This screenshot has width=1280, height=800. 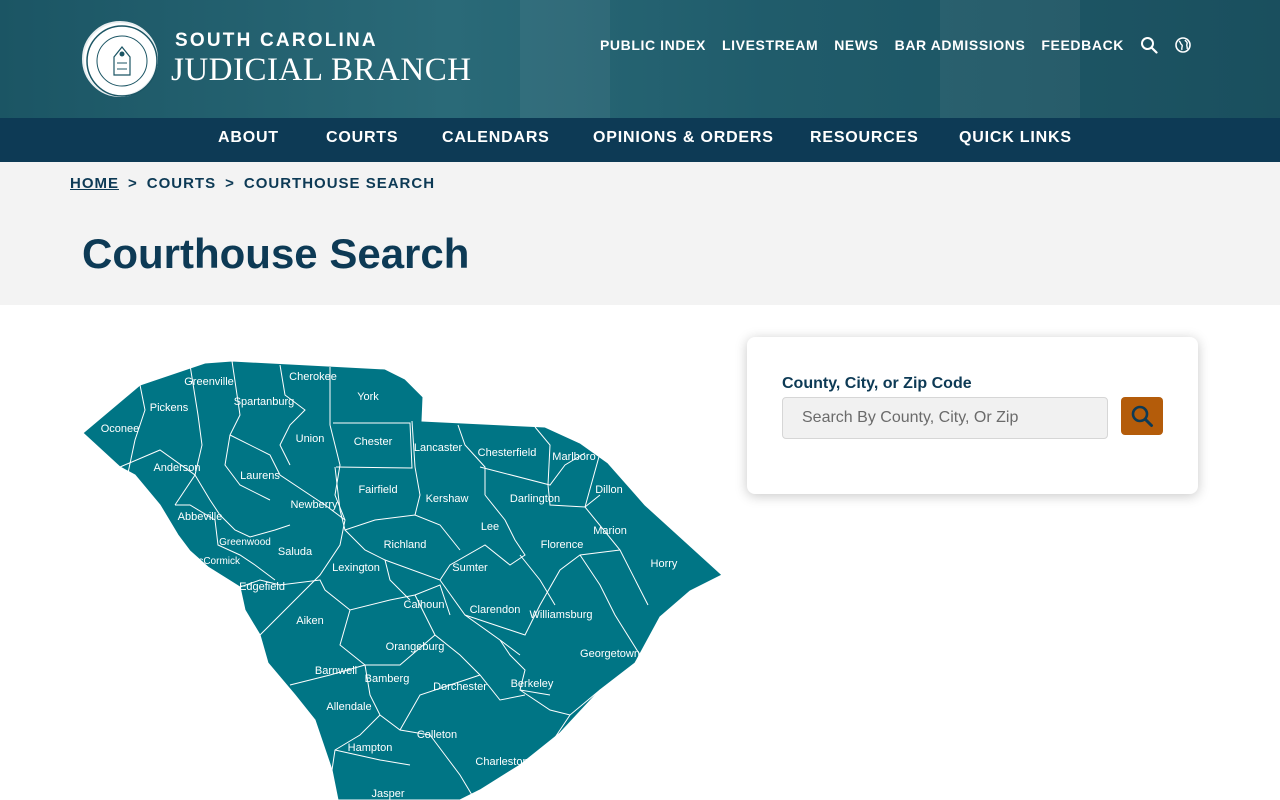 I want to click on county-label-allendale: Allendale, so click(x=348, y=707).